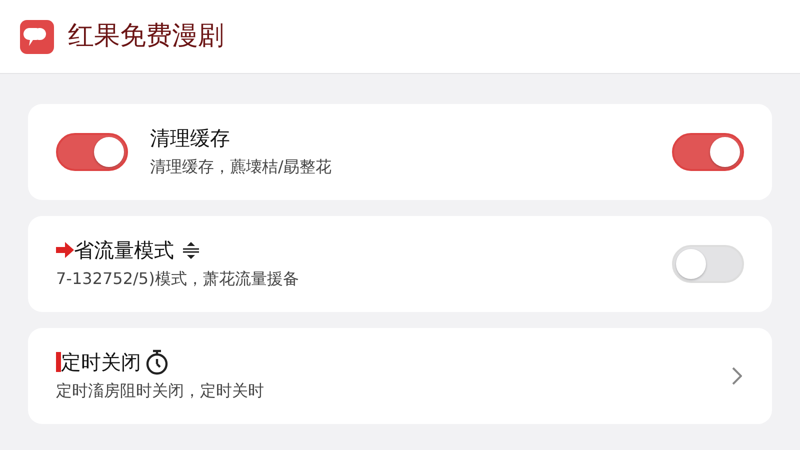  What do you see at coordinates (178, 279) in the screenshot?
I see `setting-description: 7-132752/5)模式，萧花流量援备` at bounding box center [178, 279].